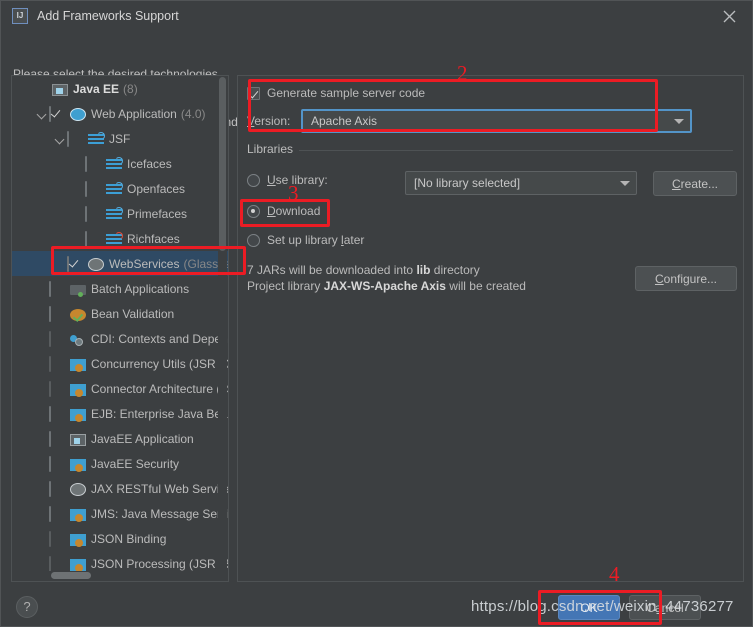 The height and width of the screenshot is (627, 753). What do you see at coordinates (496, 121) in the screenshot?
I see `version-combobox: Apache Axis` at bounding box center [496, 121].